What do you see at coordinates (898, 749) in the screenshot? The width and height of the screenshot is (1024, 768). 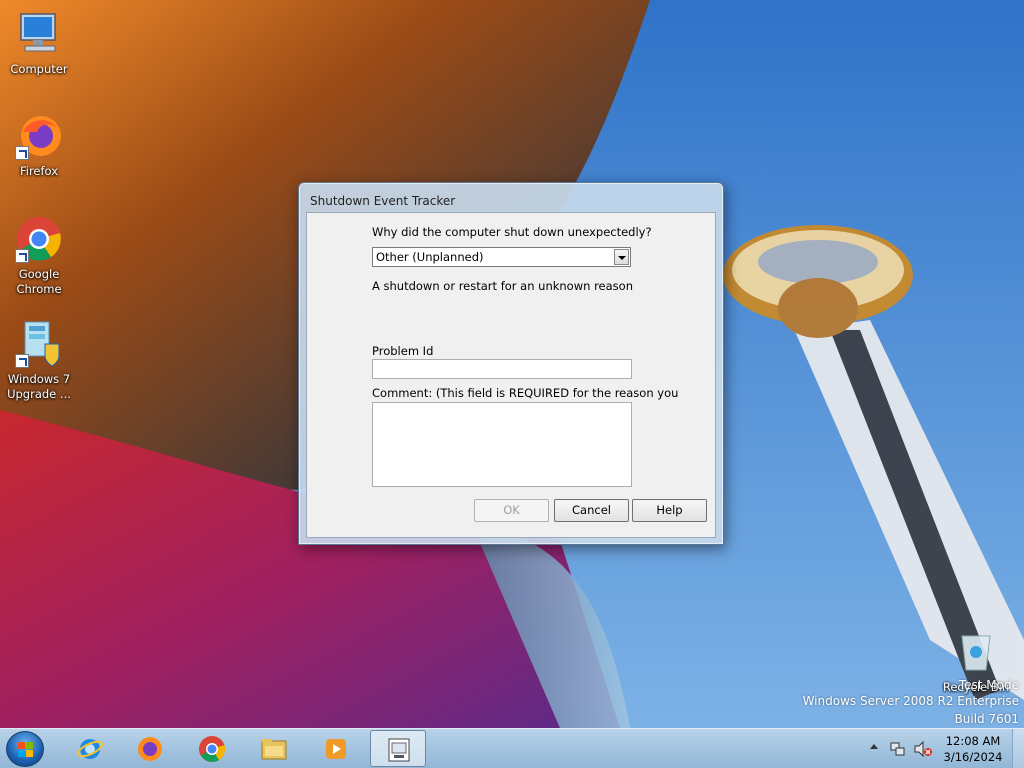 I see `network-icon` at bounding box center [898, 749].